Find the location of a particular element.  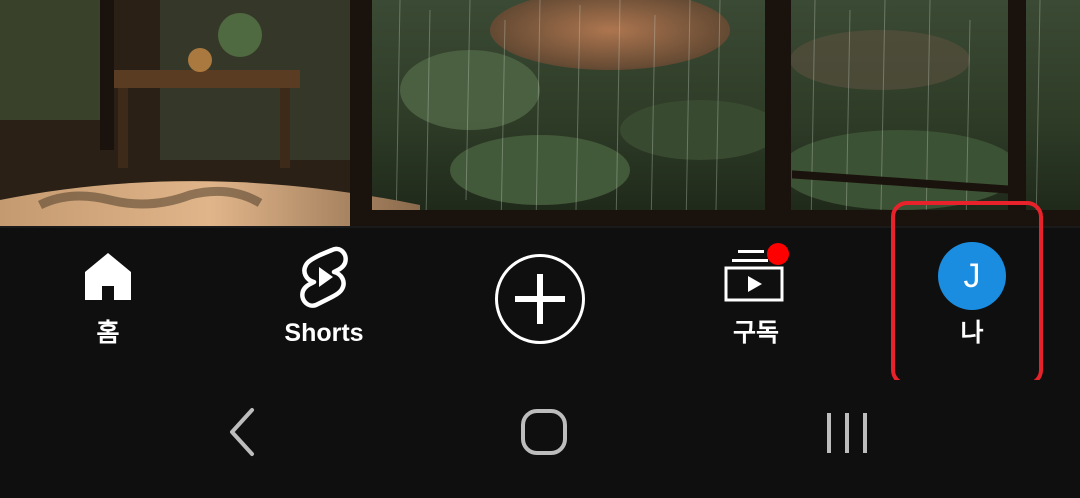

back-icon is located at coordinates (242, 432).